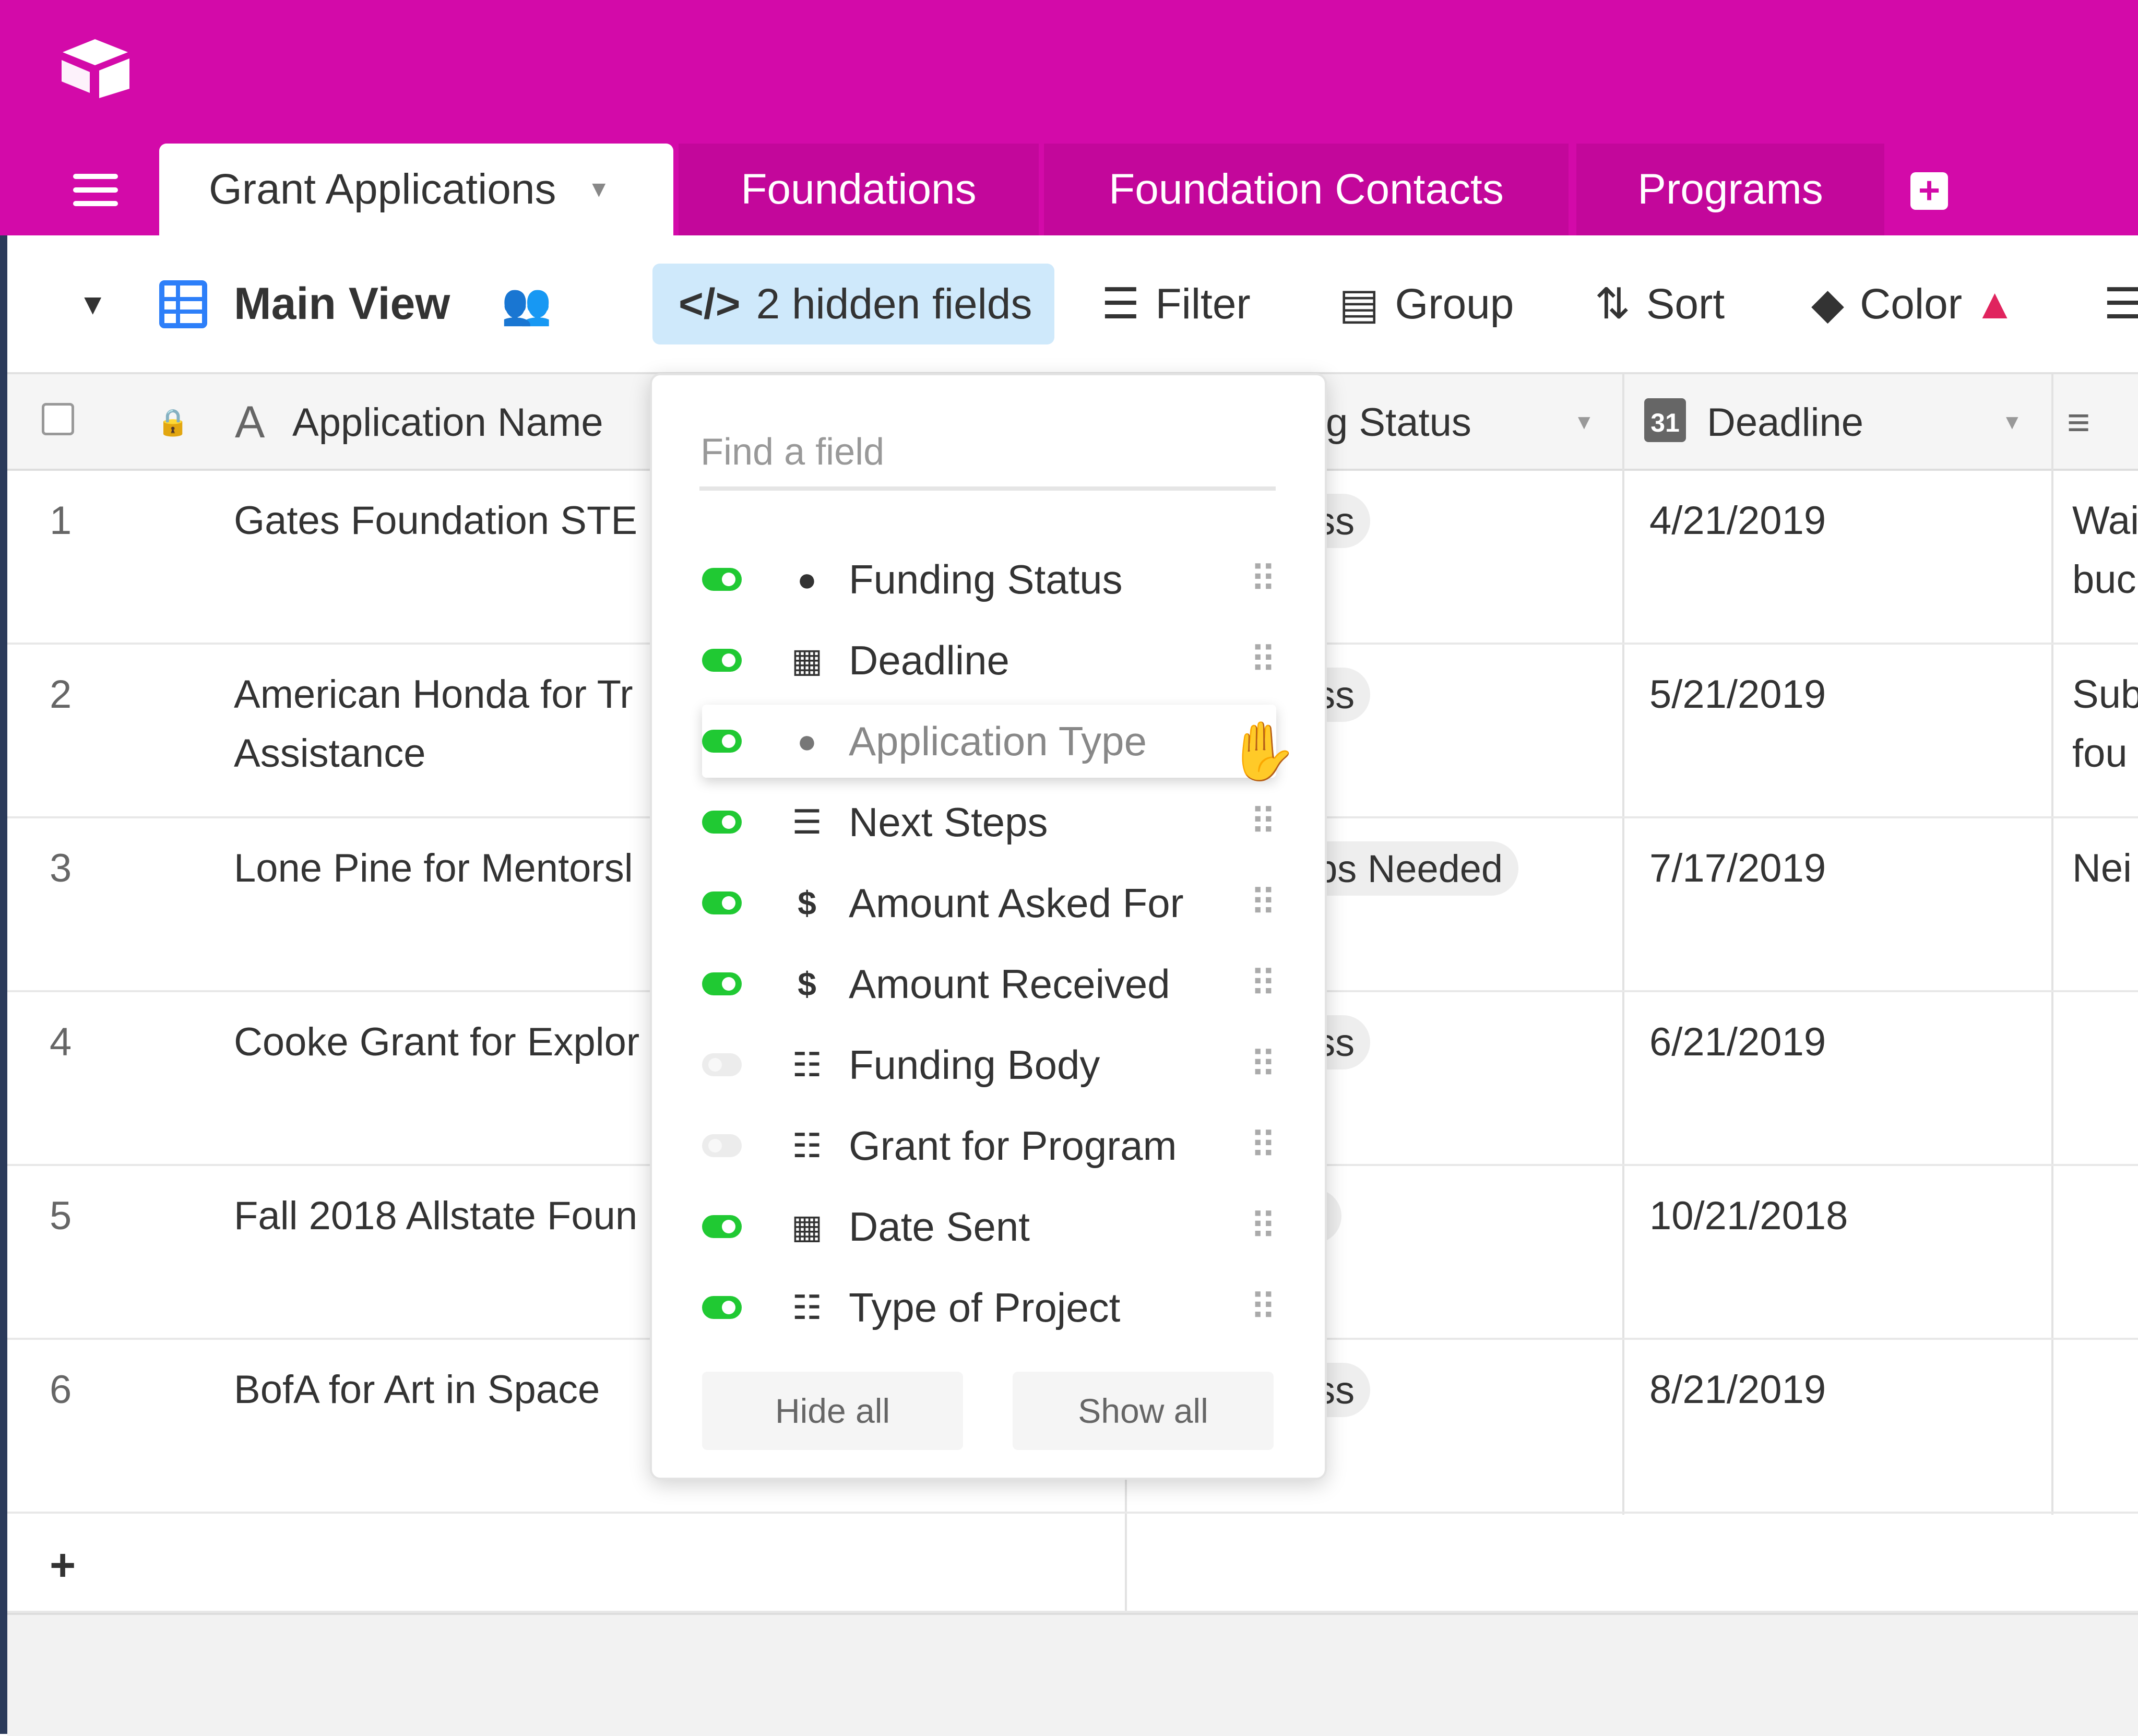 This screenshot has height=1736, width=2138. What do you see at coordinates (1359, 304) in the screenshot?
I see `group-icon: ▤` at bounding box center [1359, 304].